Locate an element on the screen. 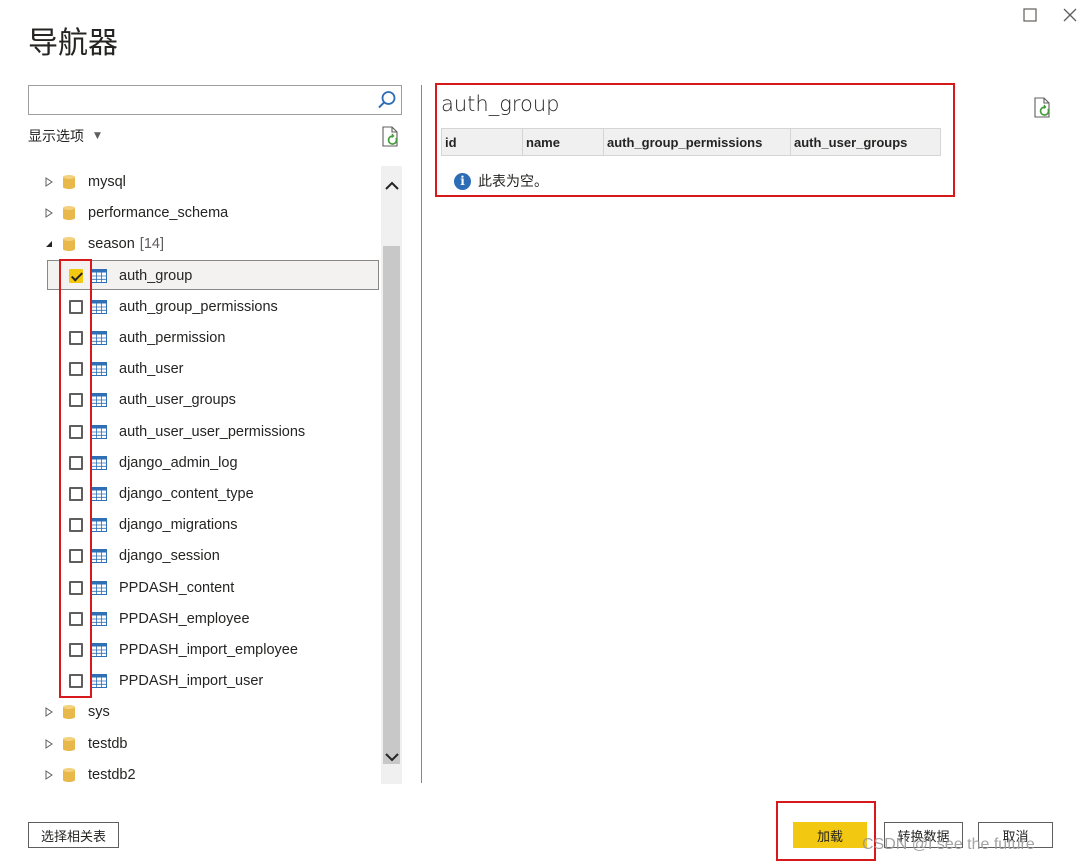  tree-item-database: performance_schema is located at coordinates (204, 213).